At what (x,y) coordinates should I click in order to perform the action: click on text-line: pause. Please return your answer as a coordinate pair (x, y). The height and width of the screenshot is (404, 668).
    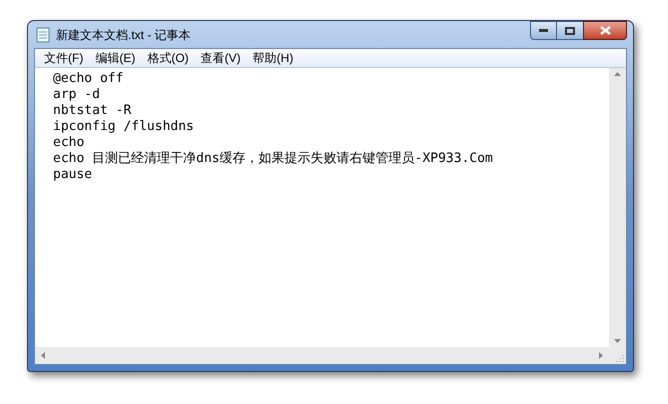
    Looking at the image, I should click on (72, 175).